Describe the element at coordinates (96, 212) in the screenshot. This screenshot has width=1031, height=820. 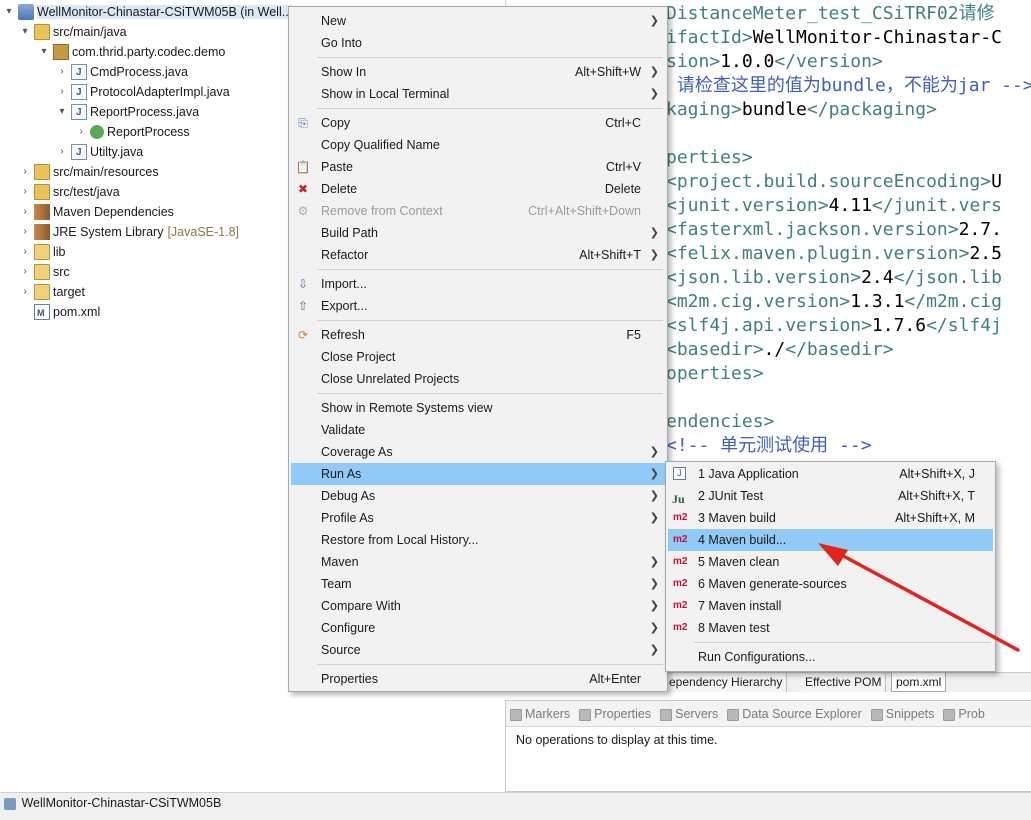
I see `tree-item: › Maven Dependencies` at that location.